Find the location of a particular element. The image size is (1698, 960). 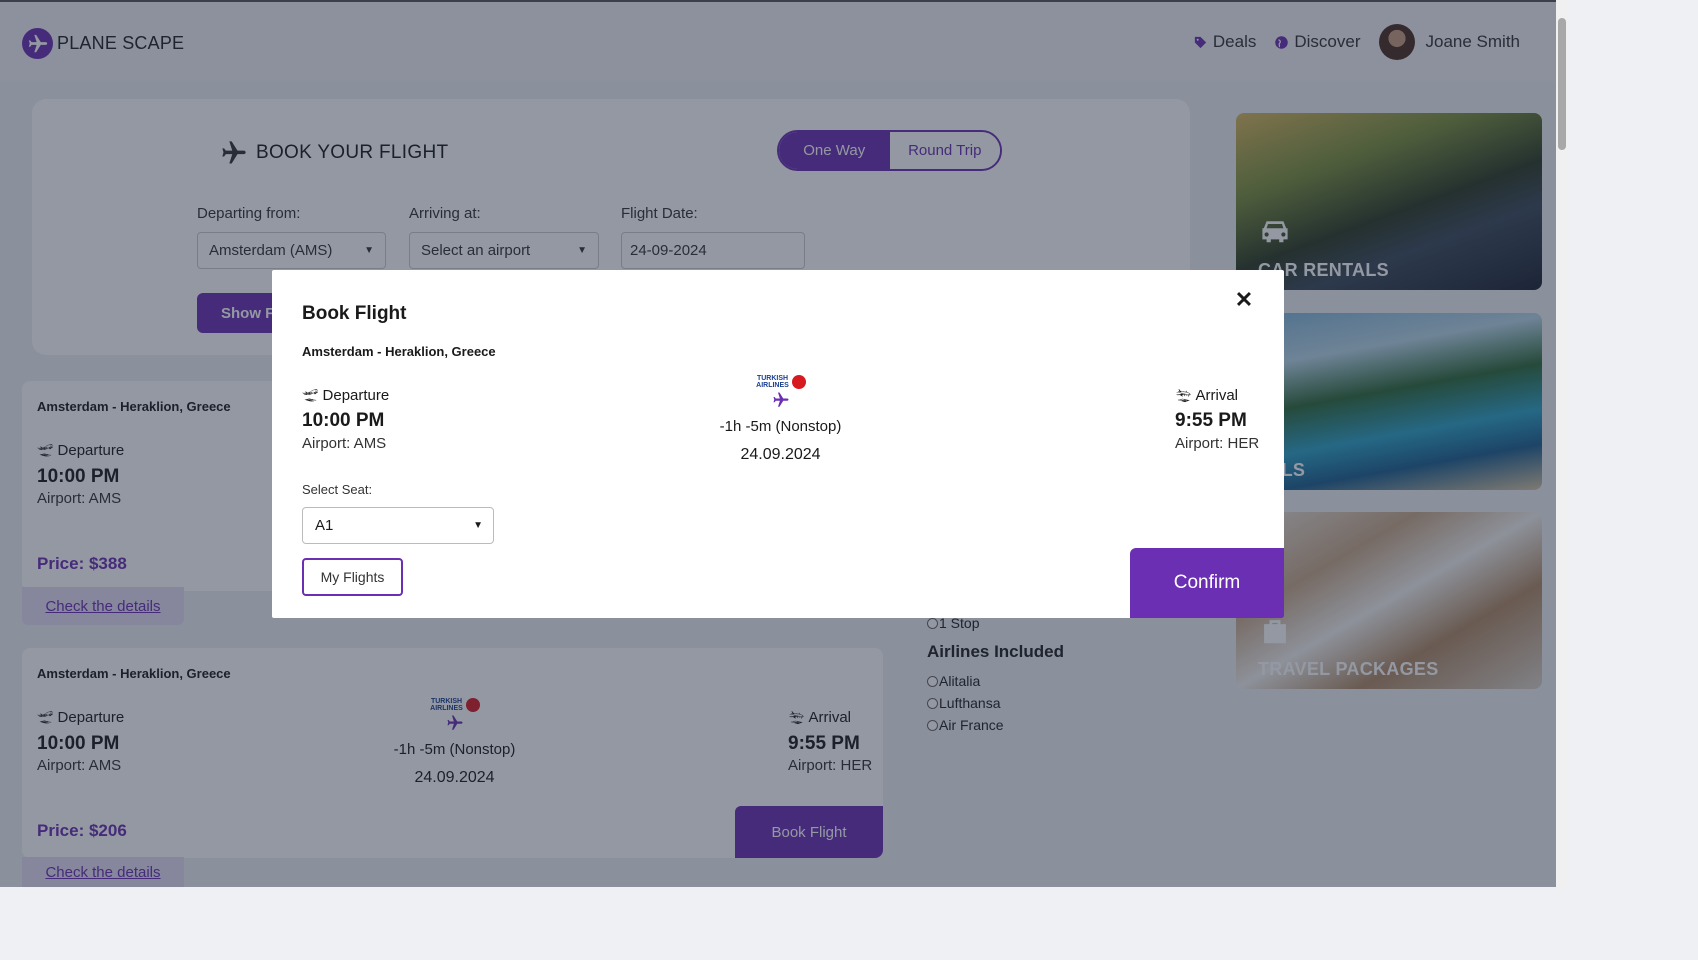

departure-airport: Airport: AMS is located at coordinates (344, 443).